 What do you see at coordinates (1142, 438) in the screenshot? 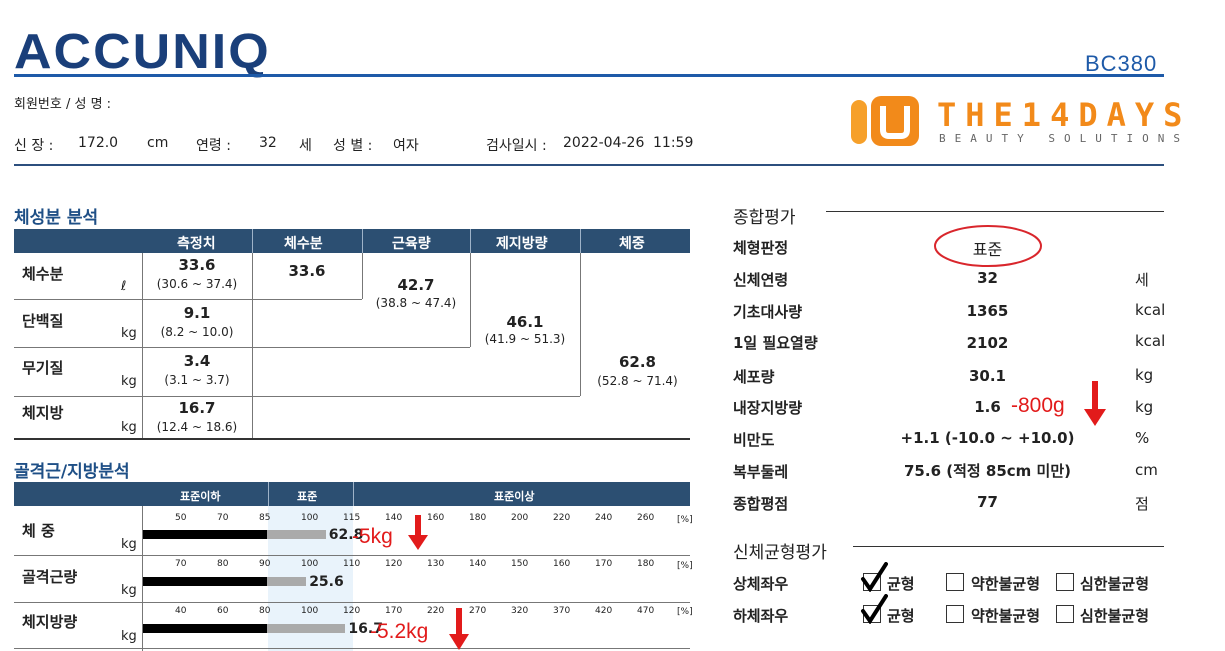
I see `obesity-unit: %` at bounding box center [1142, 438].